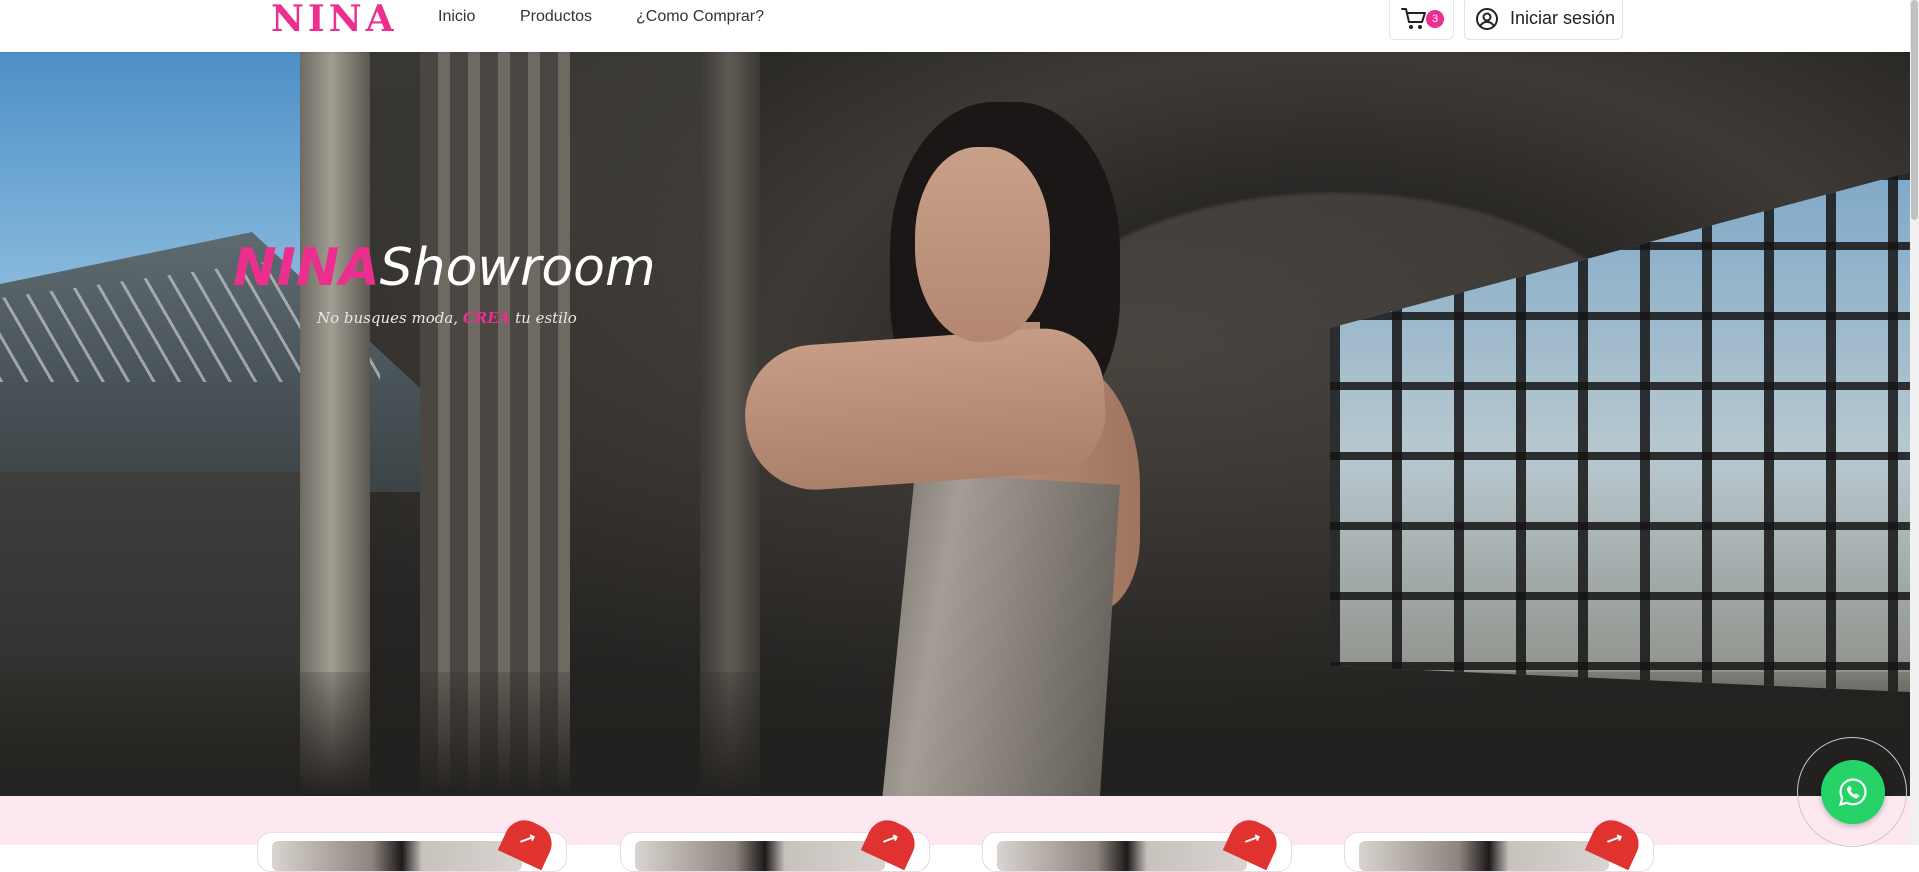  Describe the element at coordinates (1435, 19) in the screenshot. I see `cart-count-badge: 3` at that location.